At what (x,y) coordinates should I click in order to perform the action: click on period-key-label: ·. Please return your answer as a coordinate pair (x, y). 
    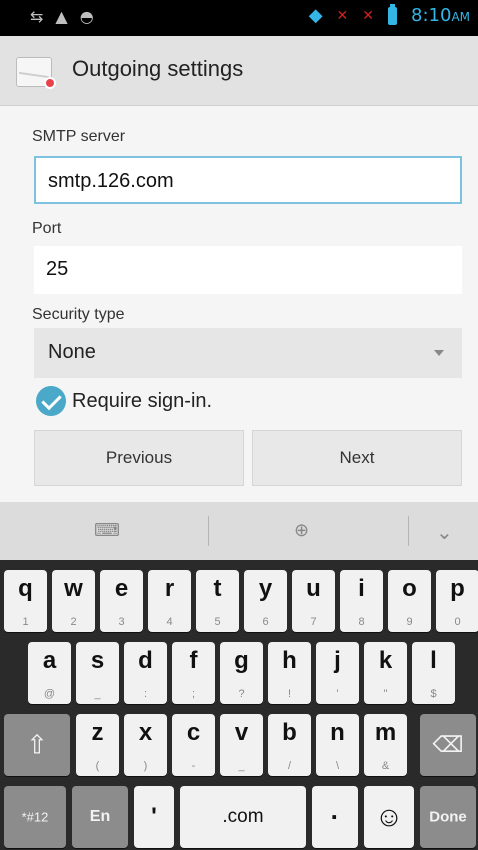
    Looking at the image, I should click on (335, 816).